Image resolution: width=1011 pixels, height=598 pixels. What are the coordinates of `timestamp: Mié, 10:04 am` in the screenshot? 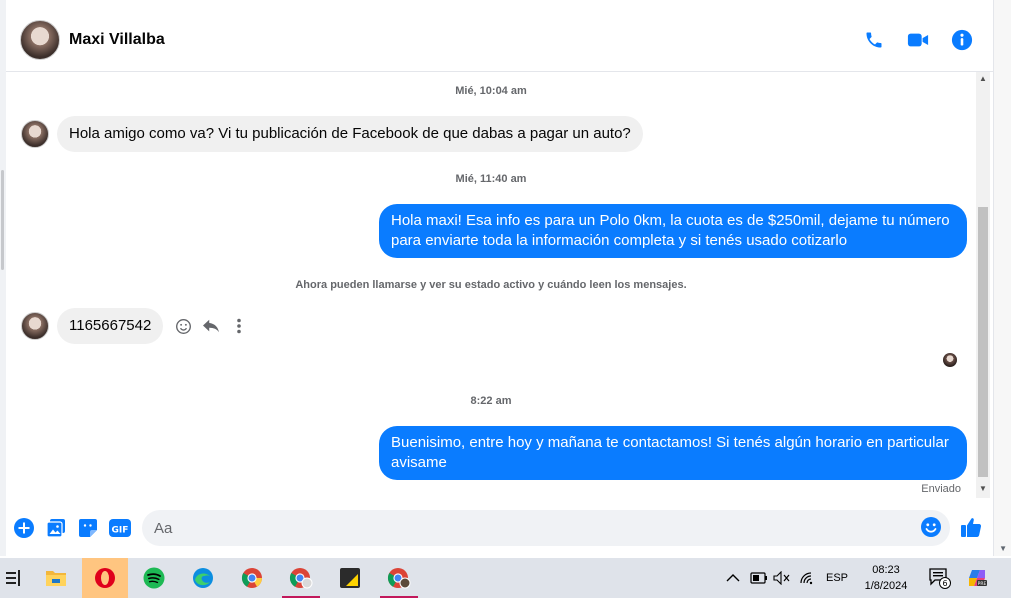 It's located at (491, 91).